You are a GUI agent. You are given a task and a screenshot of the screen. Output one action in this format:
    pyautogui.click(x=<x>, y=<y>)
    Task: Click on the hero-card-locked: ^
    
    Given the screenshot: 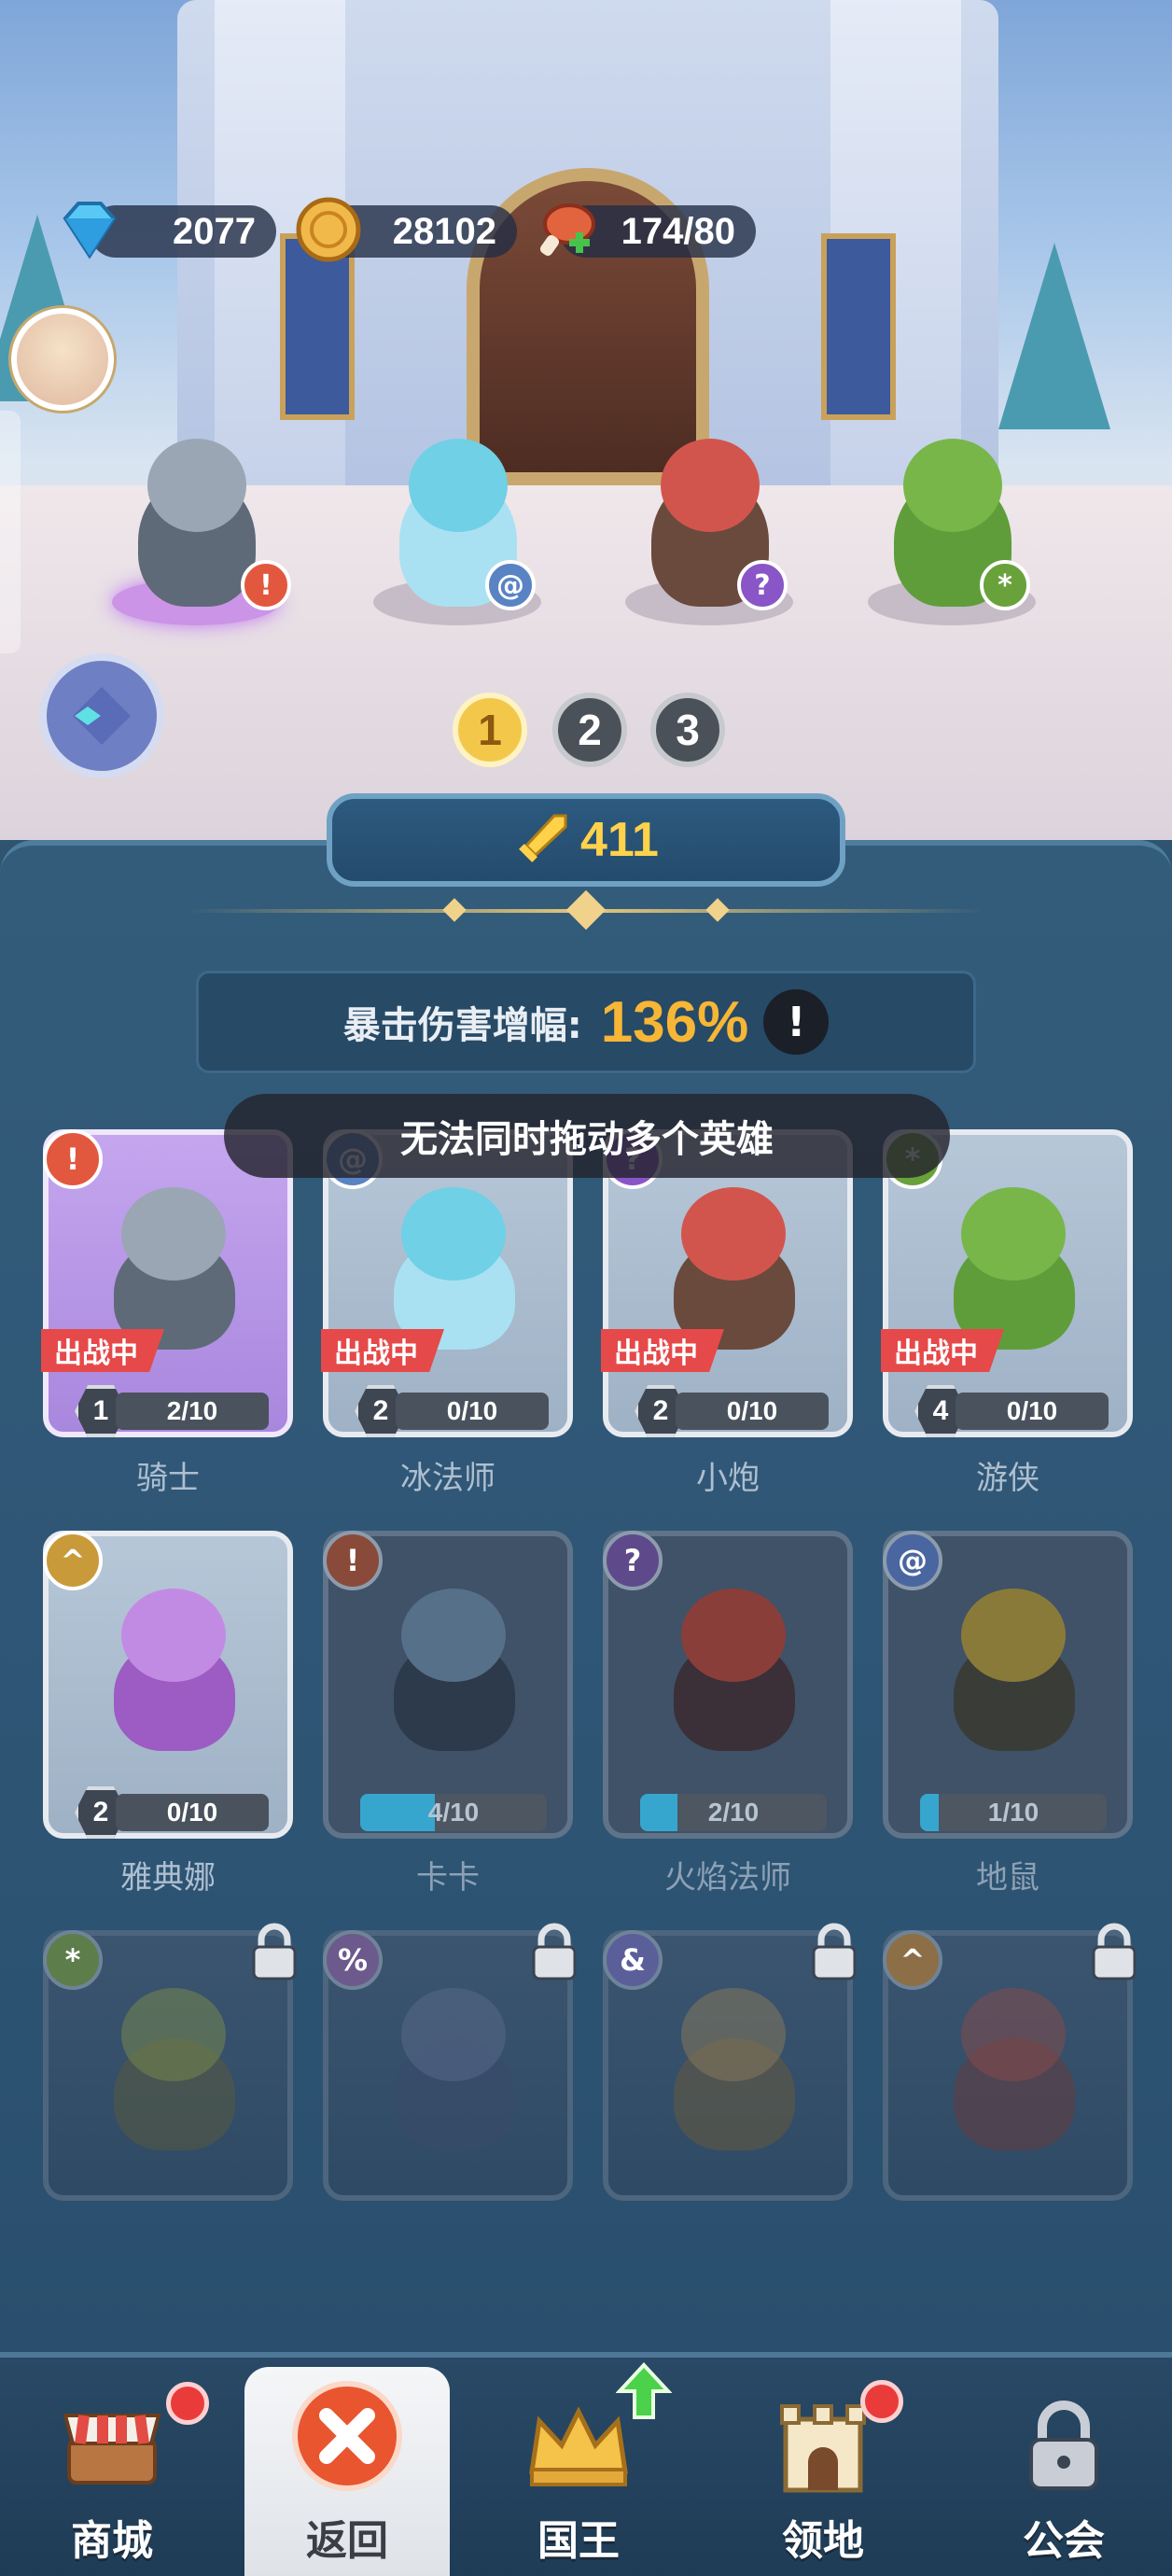 What is the action you would take?
    pyautogui.click(x=1010, y=2062)
    